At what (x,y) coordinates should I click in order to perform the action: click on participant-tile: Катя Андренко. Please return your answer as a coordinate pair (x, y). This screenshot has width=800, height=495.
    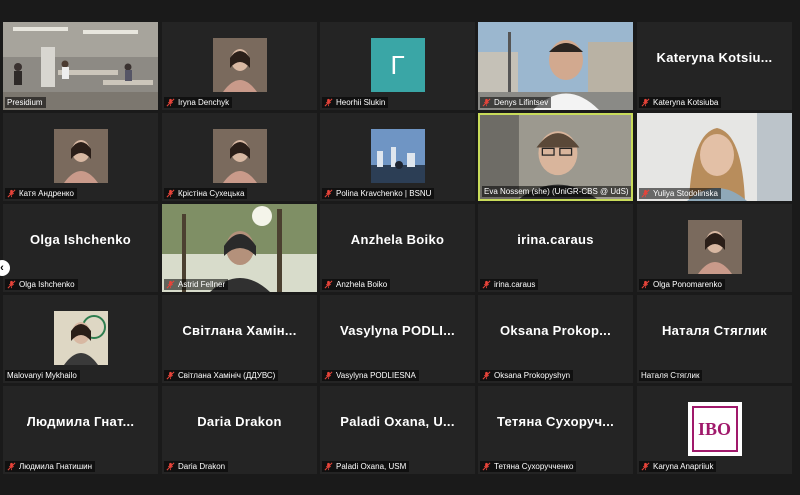
    Looking at the image, I should click on (80, 157).